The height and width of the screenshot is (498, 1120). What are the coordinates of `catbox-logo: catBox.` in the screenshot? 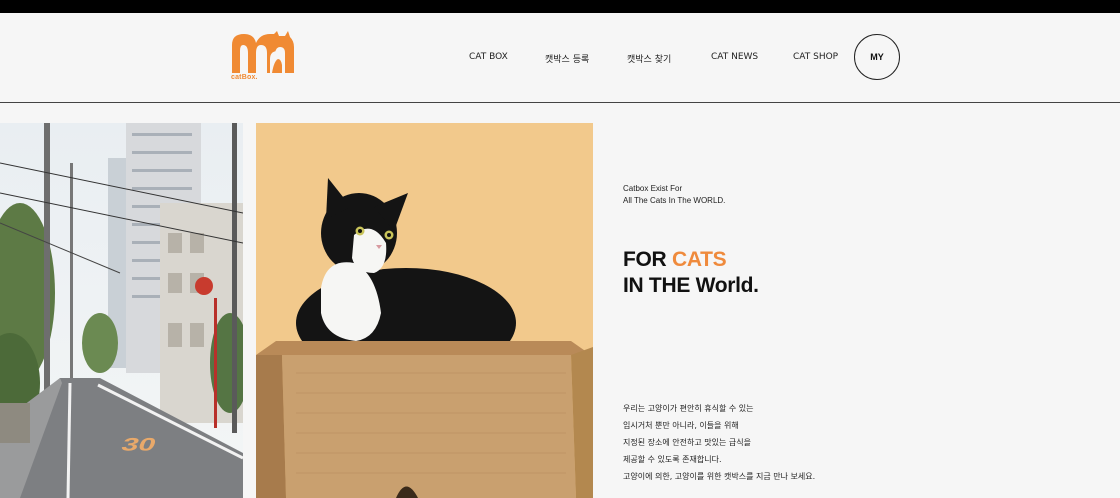 It's located at (263, 57).